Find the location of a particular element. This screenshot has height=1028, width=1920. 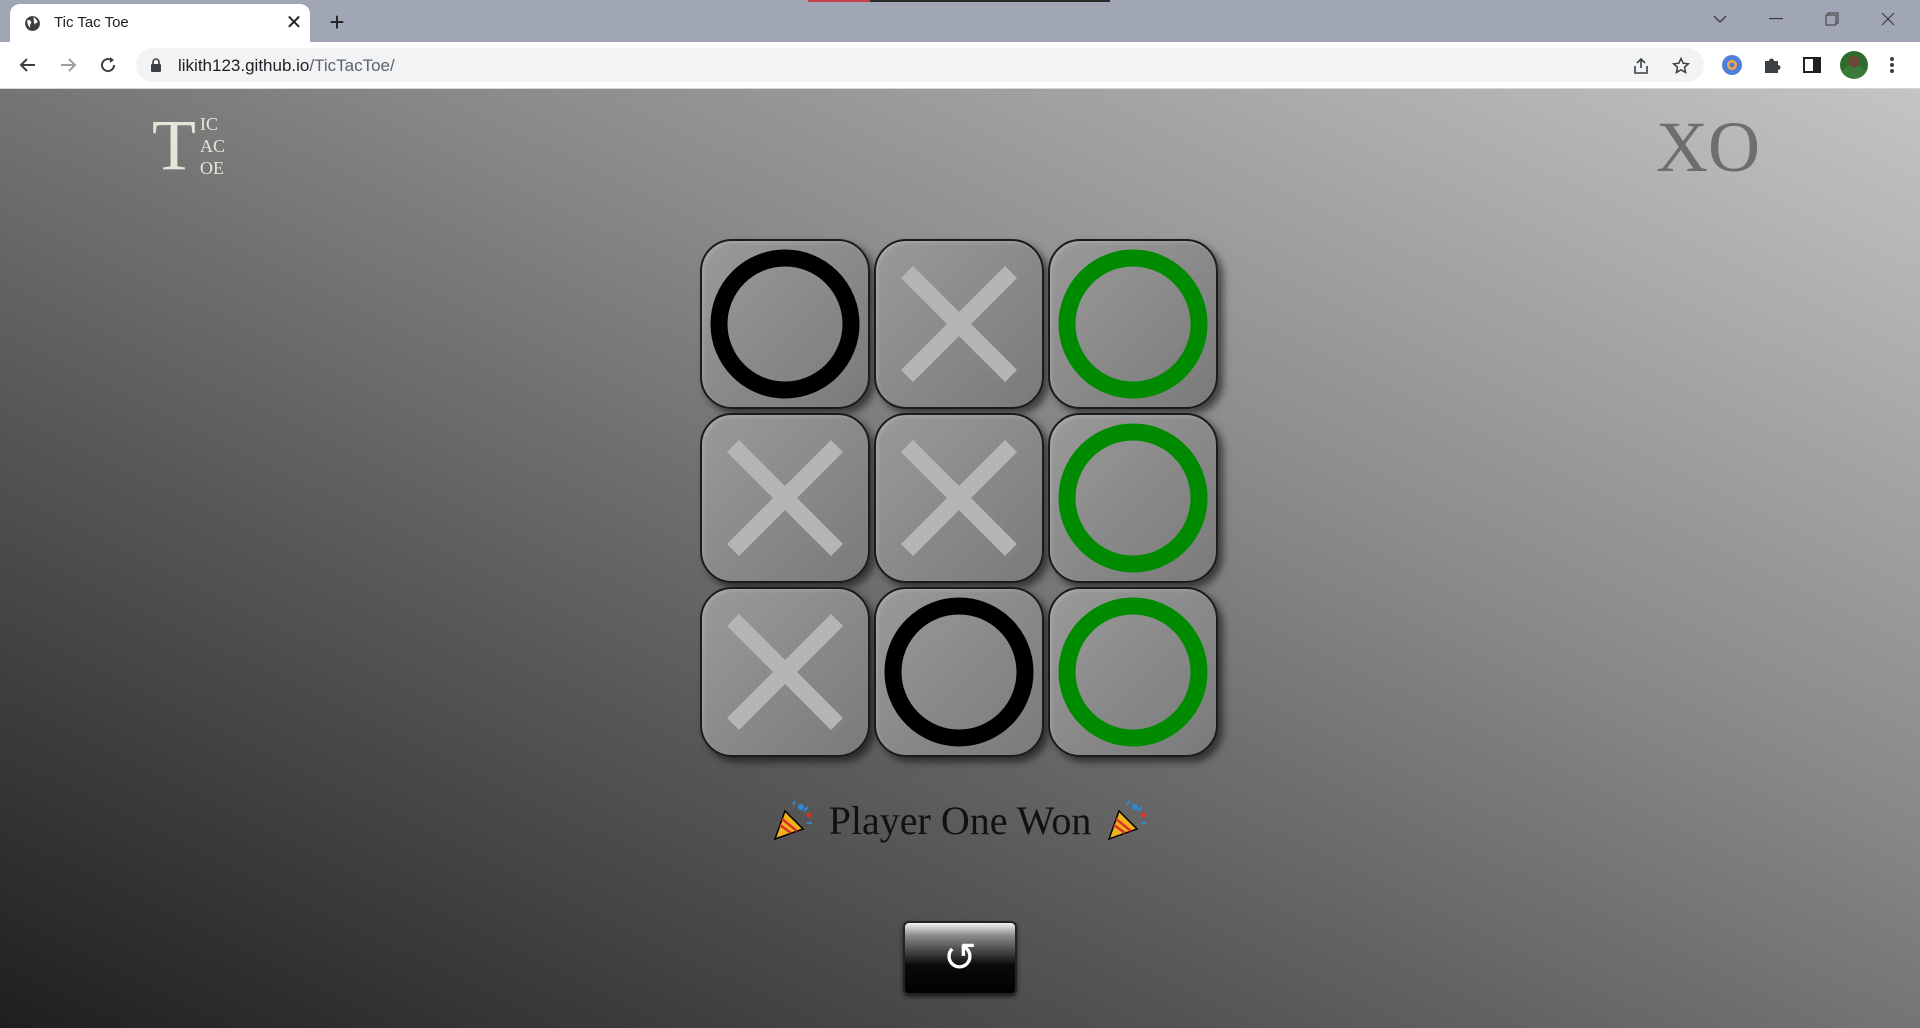

logo-line: AC is located at coordinates (213, 146).